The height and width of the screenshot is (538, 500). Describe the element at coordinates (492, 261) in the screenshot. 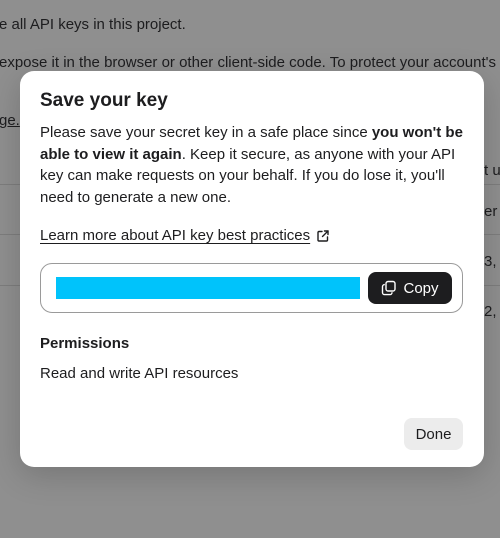

I see `background-cell-fragment: 3, 2` at that location.